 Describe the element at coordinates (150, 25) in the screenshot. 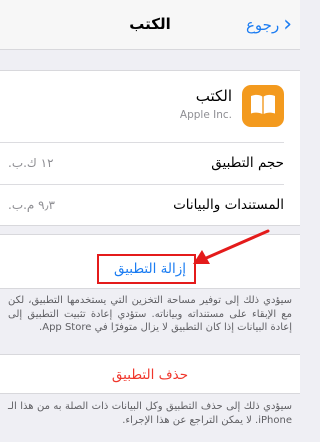

I see `navigation-bar: الكتب رجوع ›` at that location.